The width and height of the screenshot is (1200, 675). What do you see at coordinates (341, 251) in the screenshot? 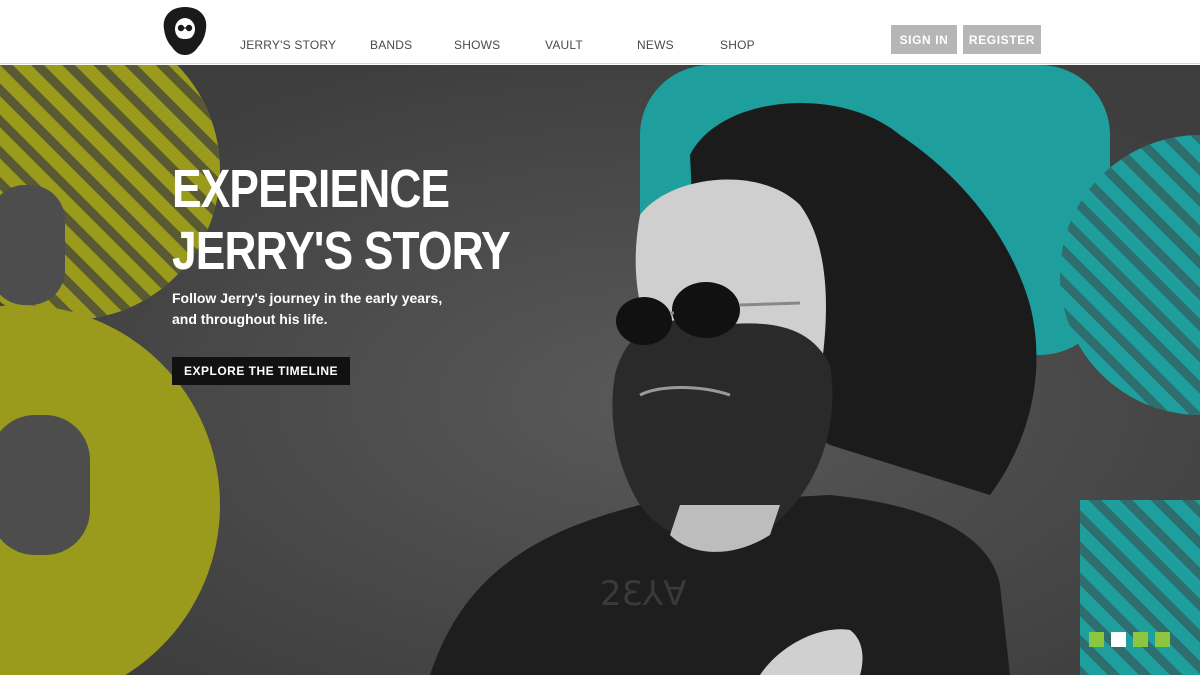
I see `hero-title-line2: JERRY'S STORY` at bounding box center [341, 251].